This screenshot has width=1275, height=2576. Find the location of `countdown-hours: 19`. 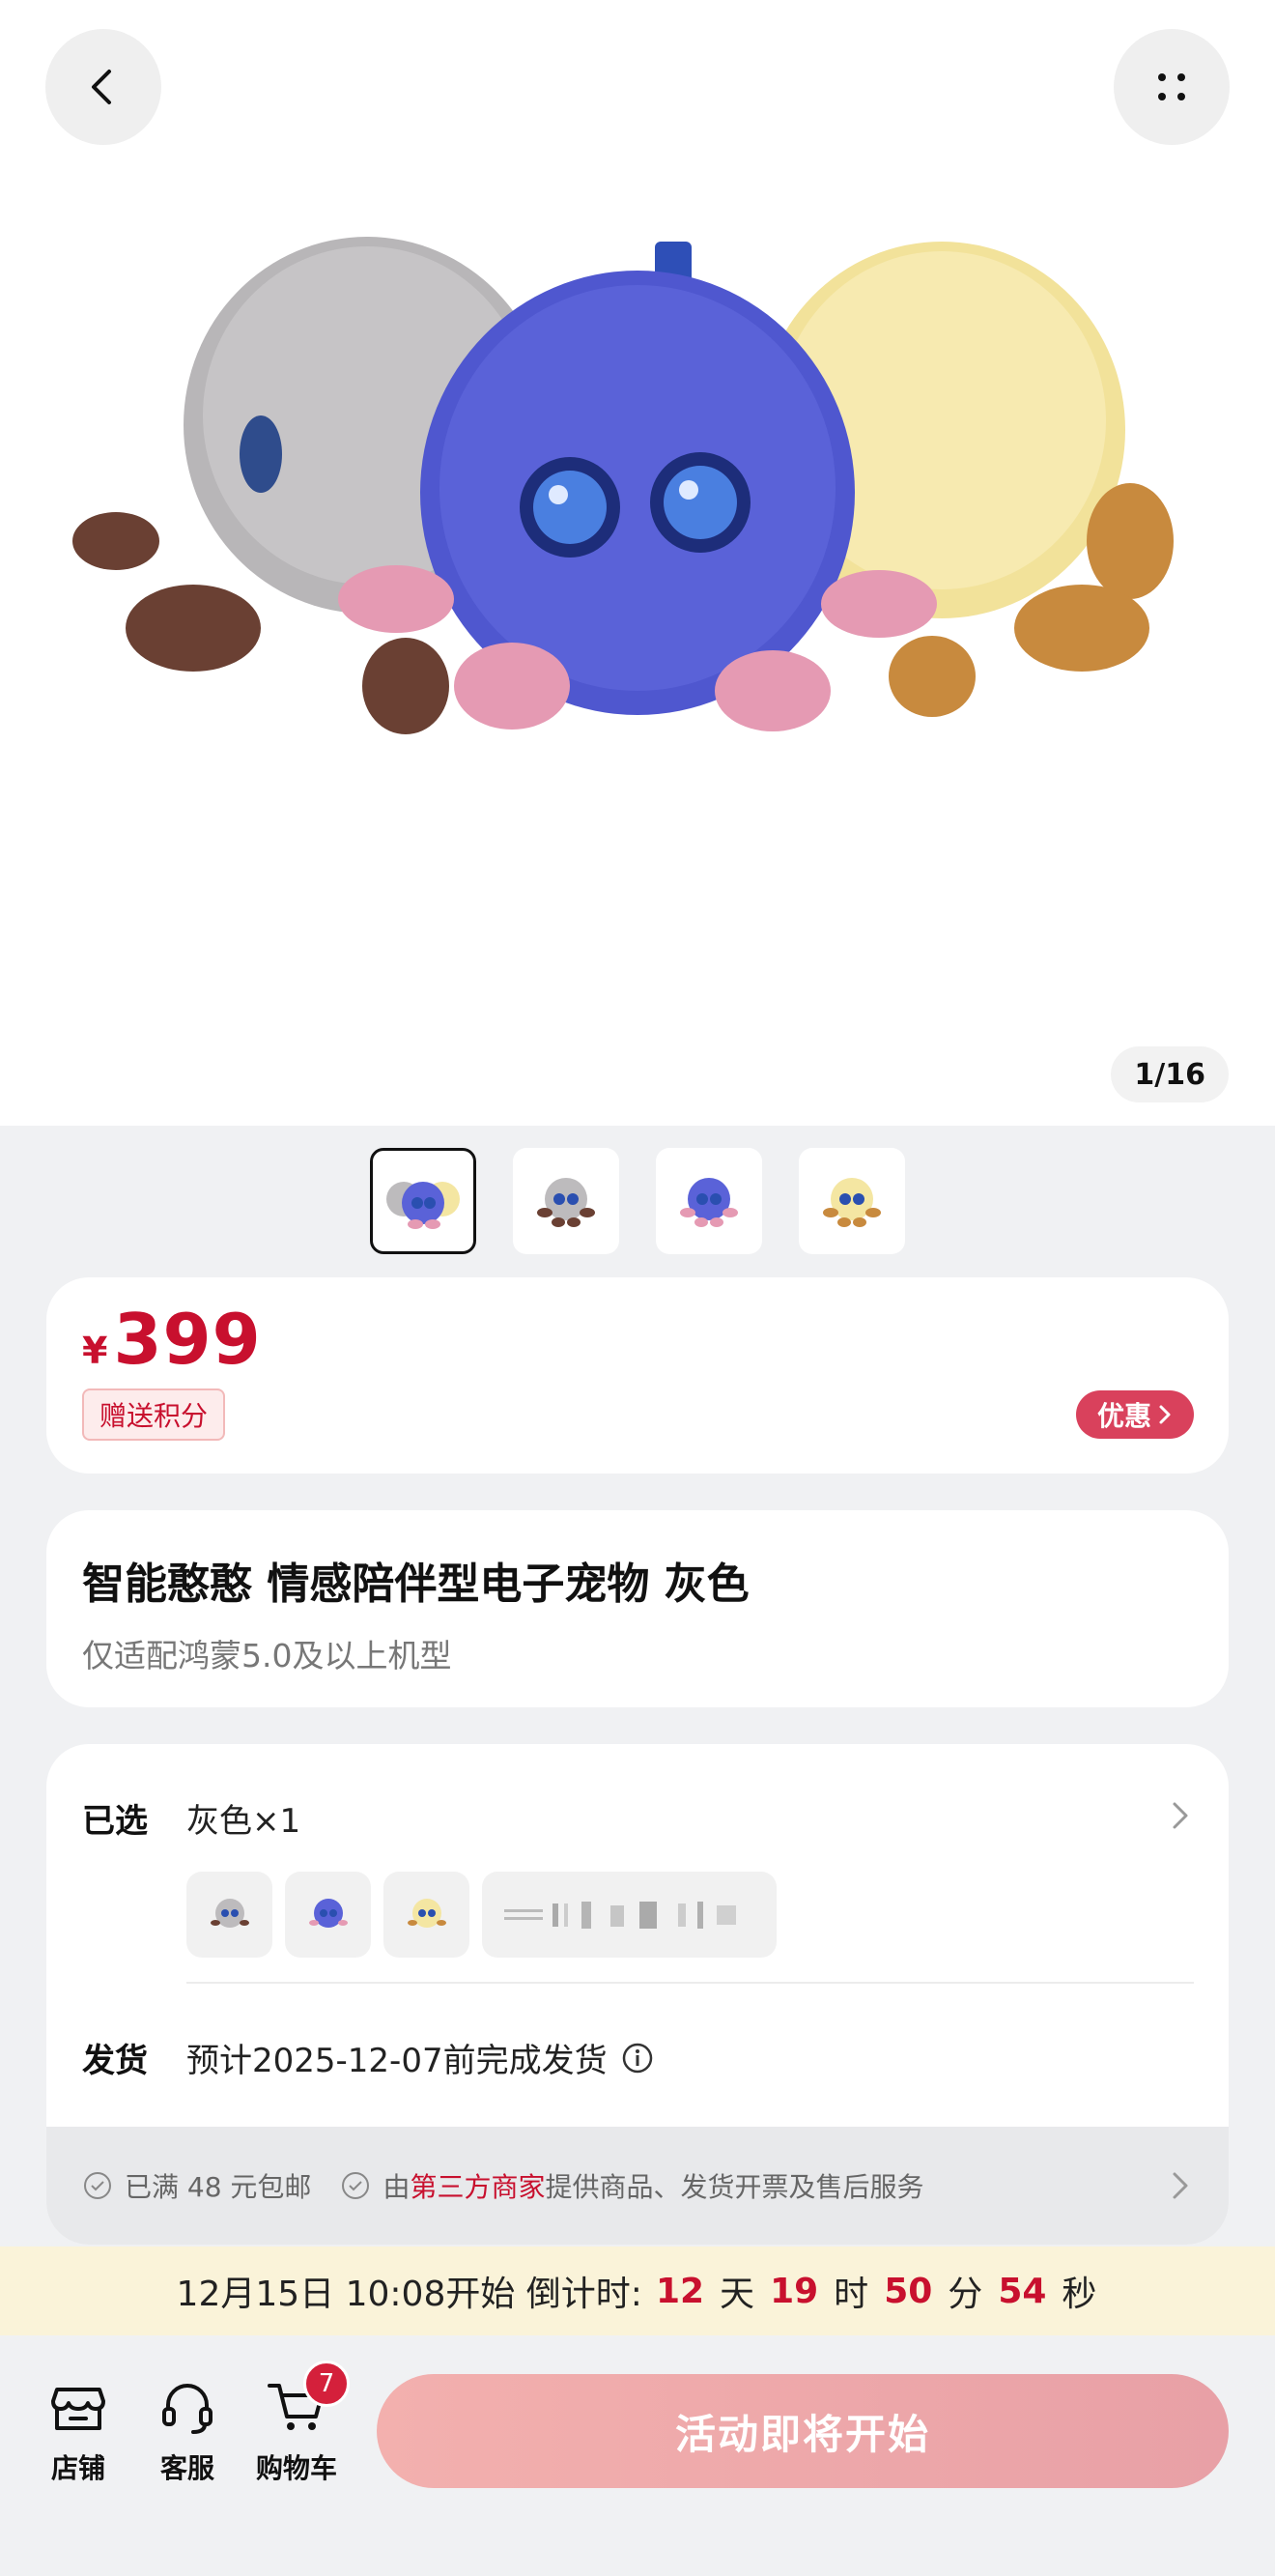

countdown-hours: 19 is located at coordinates (795, 2291).